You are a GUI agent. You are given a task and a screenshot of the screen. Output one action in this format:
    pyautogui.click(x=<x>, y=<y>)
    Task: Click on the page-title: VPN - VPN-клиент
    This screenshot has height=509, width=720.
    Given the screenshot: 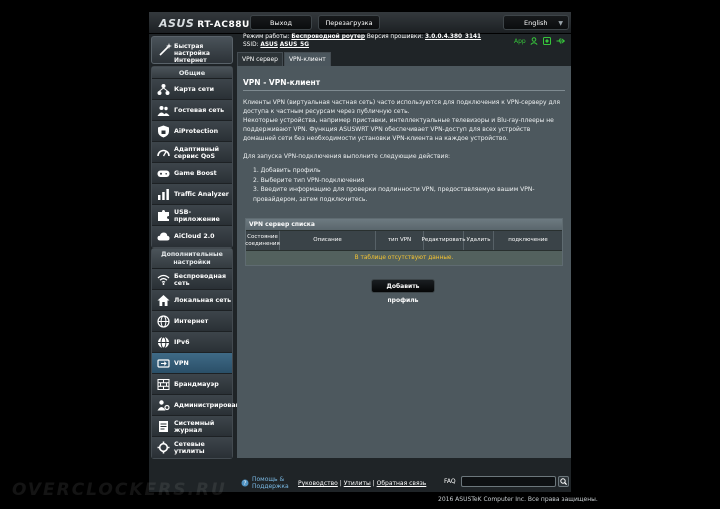 What is the action you would take?
    pyautogui.click(x=282, y=82)
    